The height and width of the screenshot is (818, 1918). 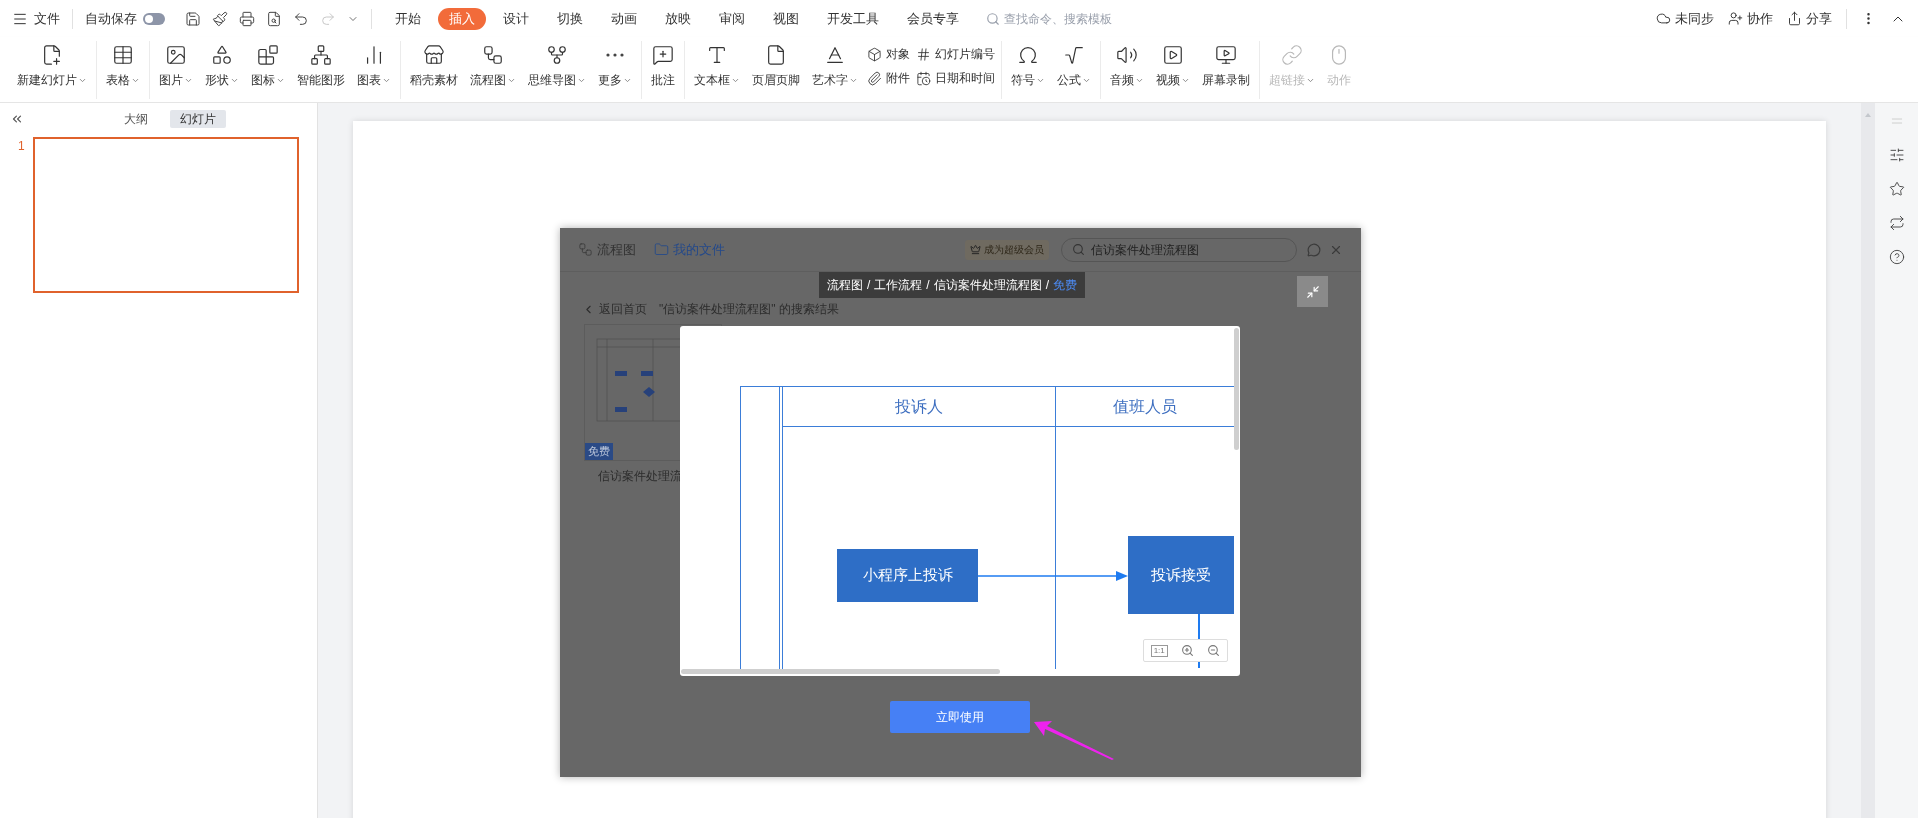 I want to click on autosave-label: 自动保存, so click(x=111, y=18).